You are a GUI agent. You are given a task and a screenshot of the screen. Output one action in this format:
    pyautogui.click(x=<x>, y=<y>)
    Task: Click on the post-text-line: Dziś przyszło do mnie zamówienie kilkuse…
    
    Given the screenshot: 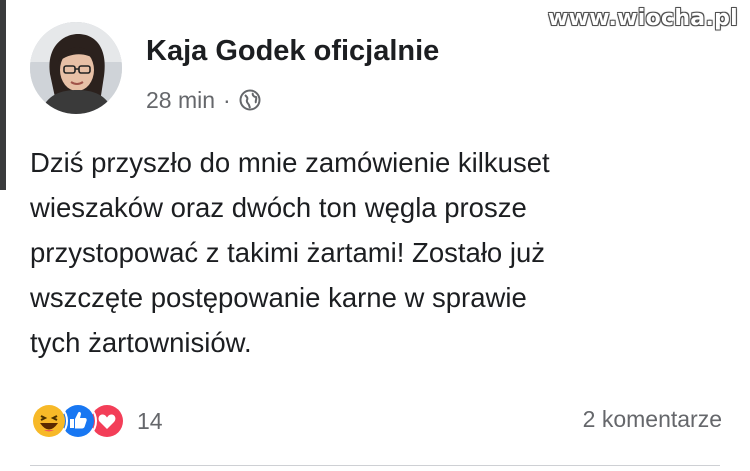 What is the action you would take?
    pyautogui.click(x=290, y=162)
    